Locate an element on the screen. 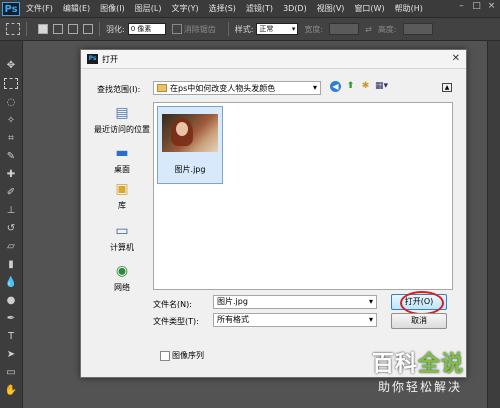  place-desktop: ▬ 桌面 is located at coordinates (122, 160).